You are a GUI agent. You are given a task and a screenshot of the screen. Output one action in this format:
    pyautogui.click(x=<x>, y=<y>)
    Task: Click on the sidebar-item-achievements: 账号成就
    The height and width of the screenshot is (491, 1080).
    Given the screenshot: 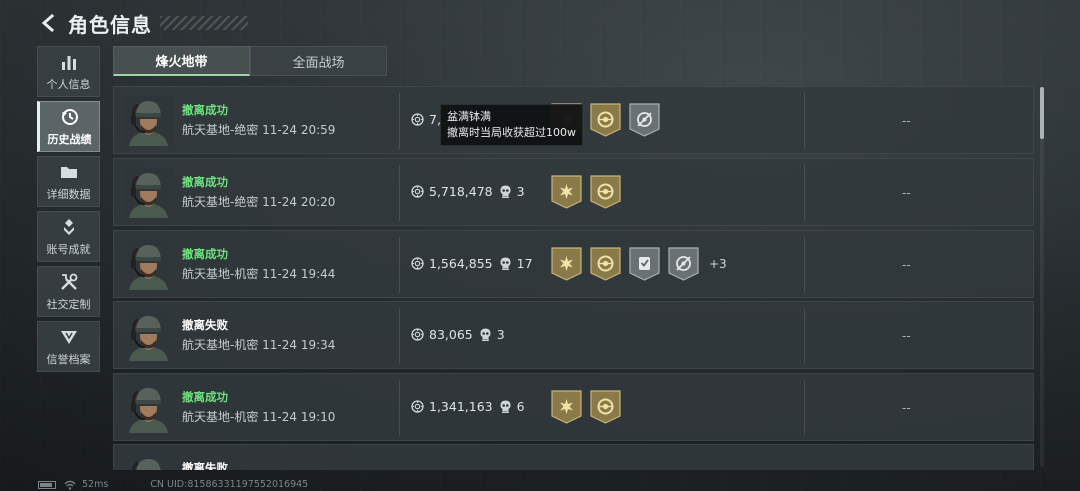 What is the action you would take?
    pyautogui.click(x=68, y=236)
    